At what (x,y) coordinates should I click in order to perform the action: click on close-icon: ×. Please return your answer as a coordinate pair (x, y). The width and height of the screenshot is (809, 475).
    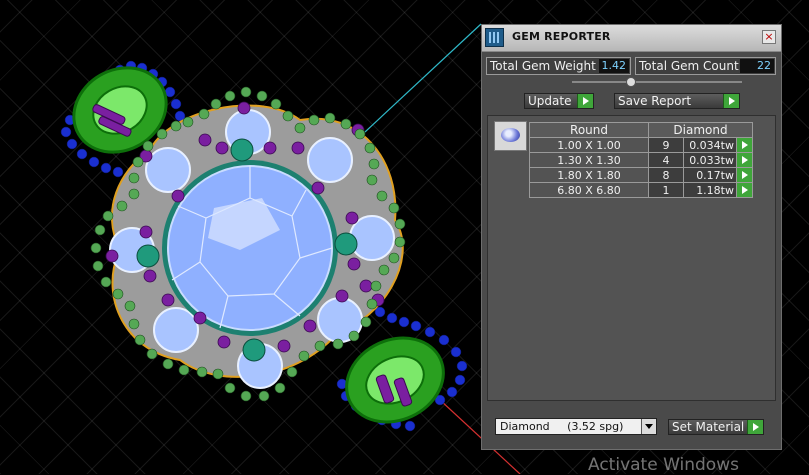
    Looking at the image, I should click on (769, 37).